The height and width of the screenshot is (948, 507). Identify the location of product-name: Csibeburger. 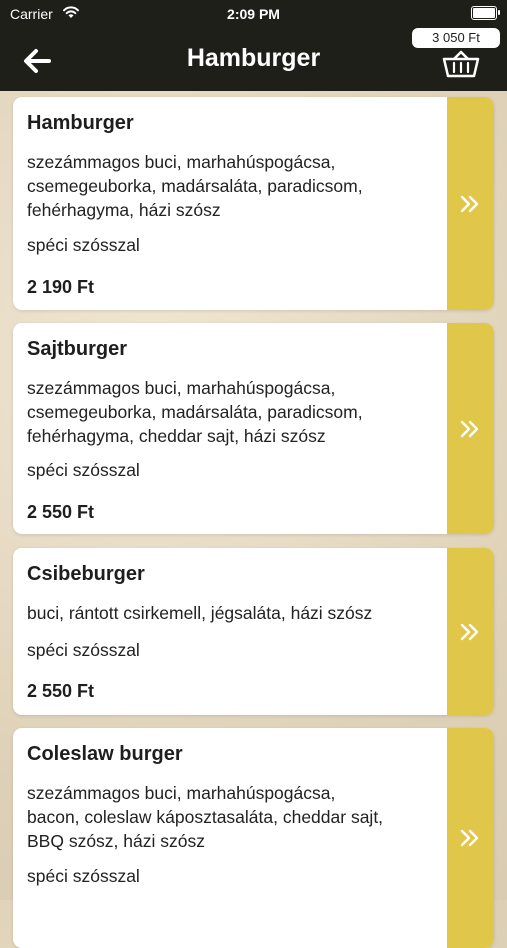
(86, 574).